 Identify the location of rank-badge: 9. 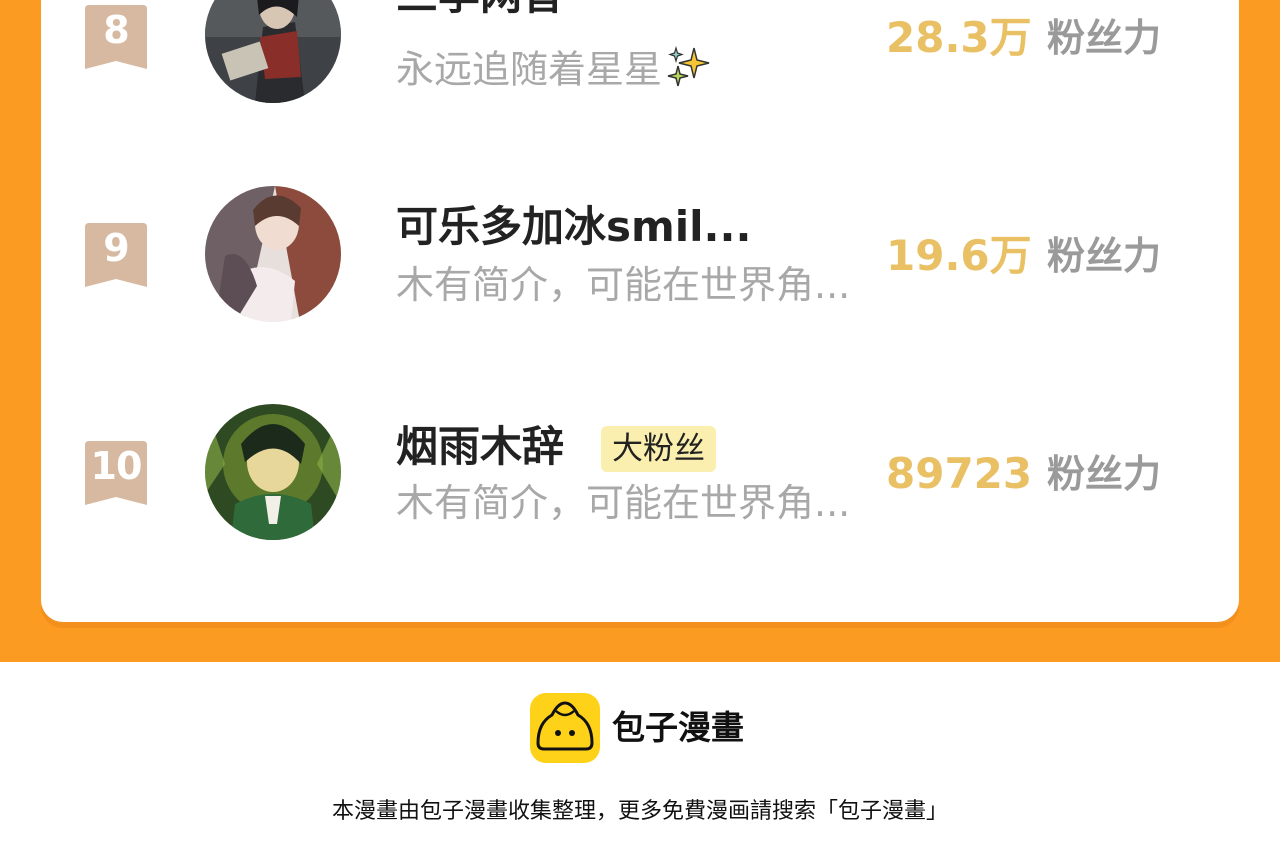
(116, 255).